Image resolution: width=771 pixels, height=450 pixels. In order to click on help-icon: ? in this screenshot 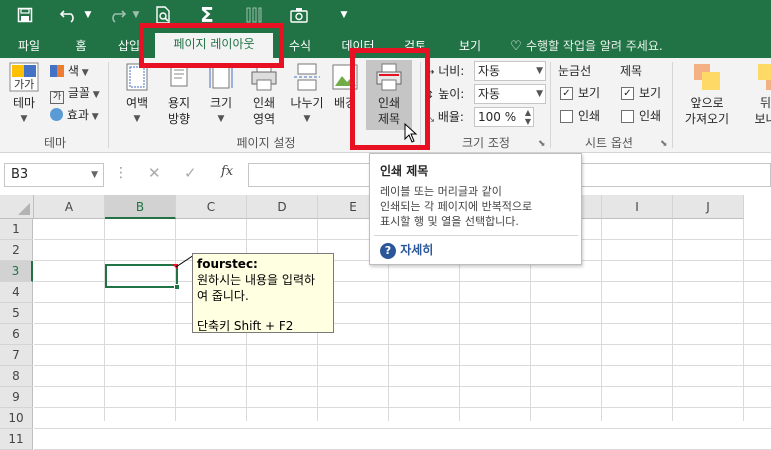, I will do `click(388, 251)`.